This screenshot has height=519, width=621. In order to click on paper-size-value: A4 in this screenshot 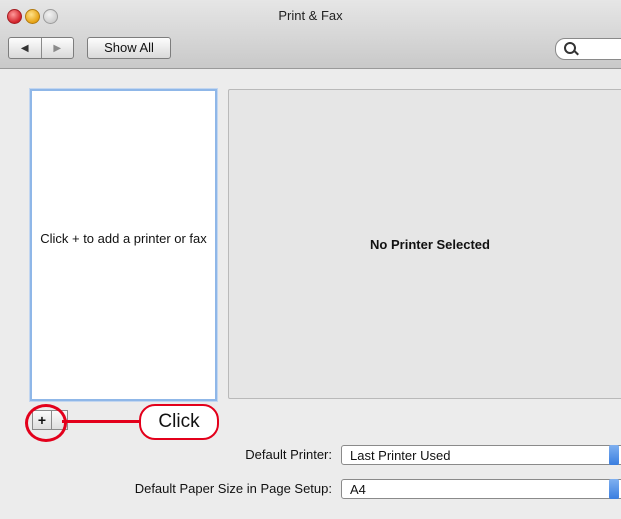, I will do `click(358, 489)`.